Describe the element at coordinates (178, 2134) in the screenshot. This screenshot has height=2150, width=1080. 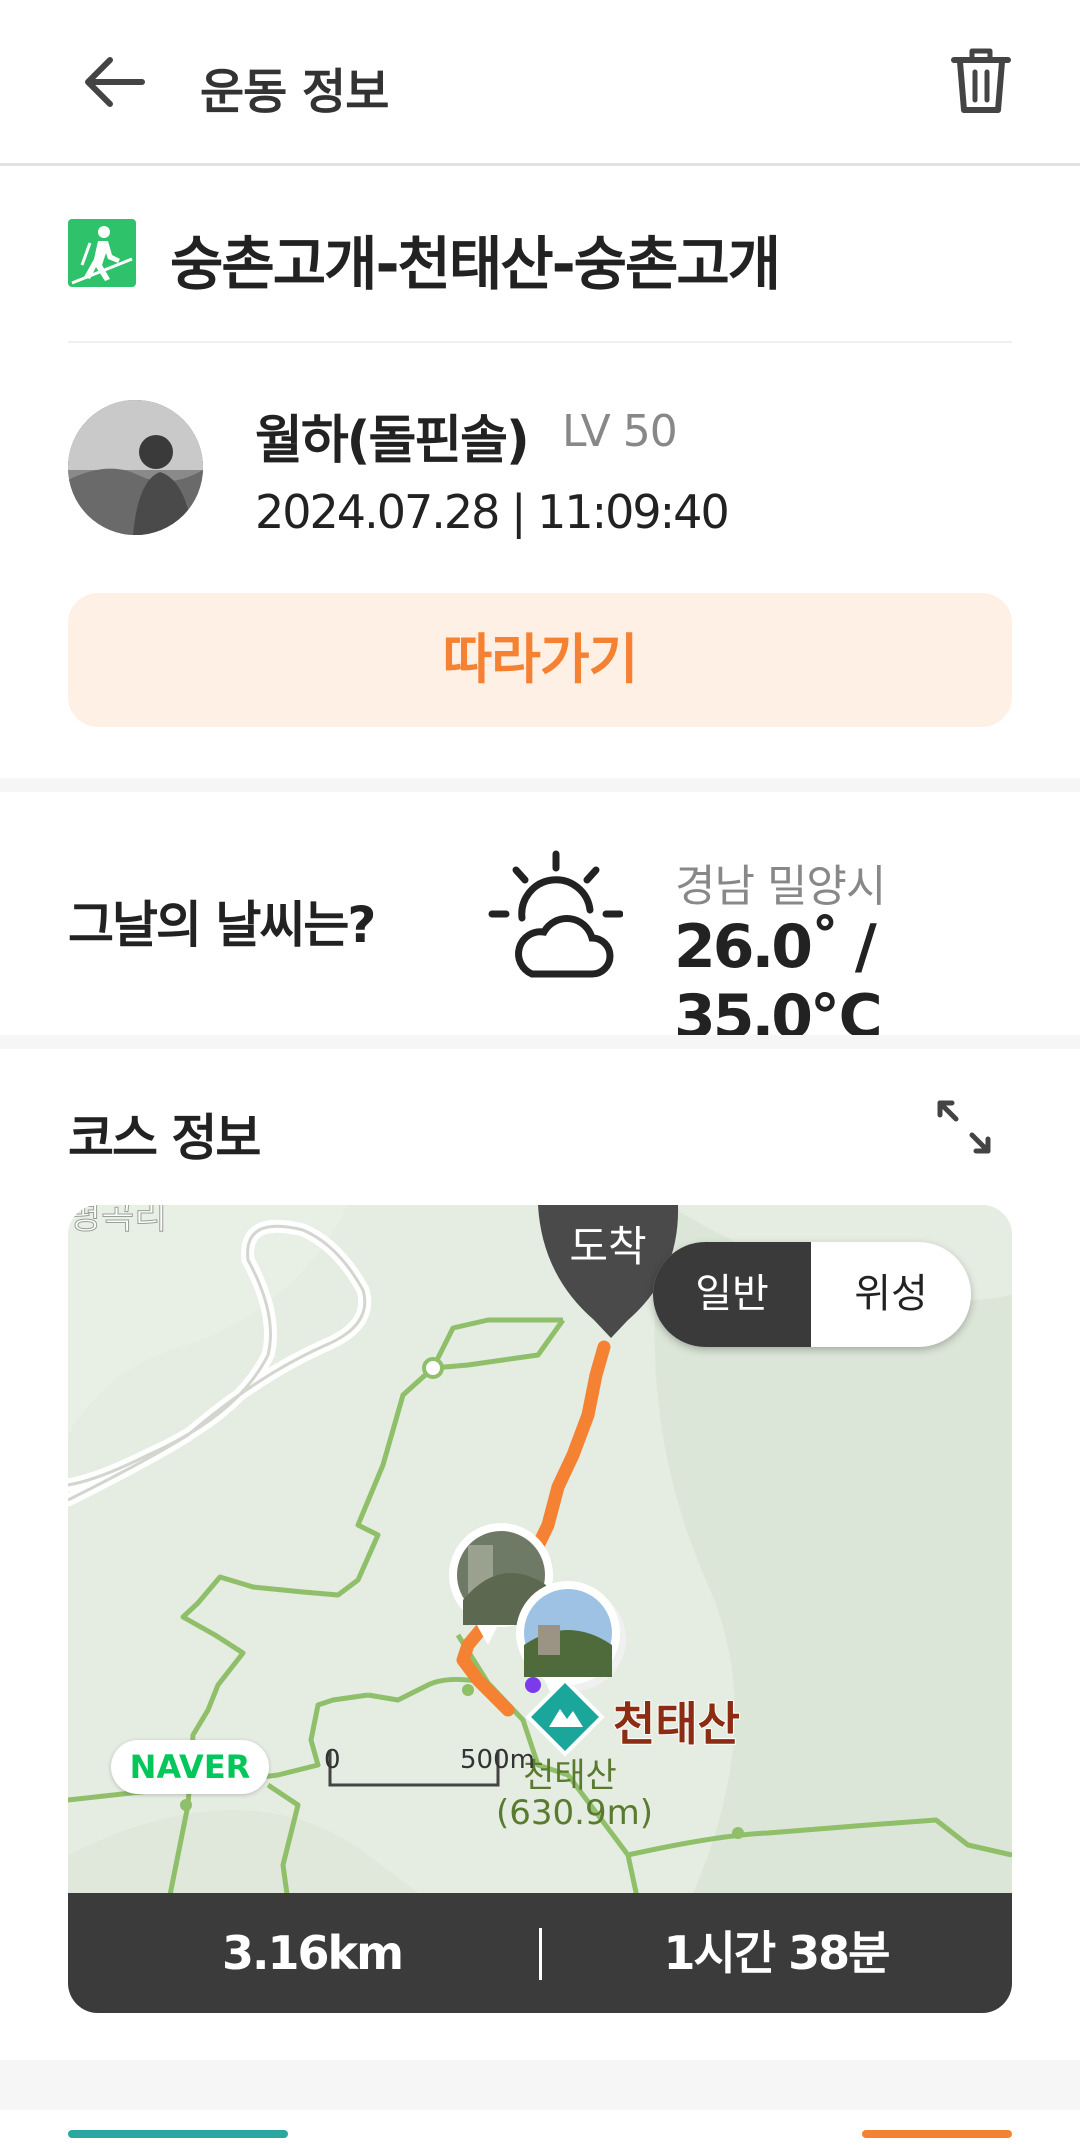
I see `speed-chart-label-peek` at that location.